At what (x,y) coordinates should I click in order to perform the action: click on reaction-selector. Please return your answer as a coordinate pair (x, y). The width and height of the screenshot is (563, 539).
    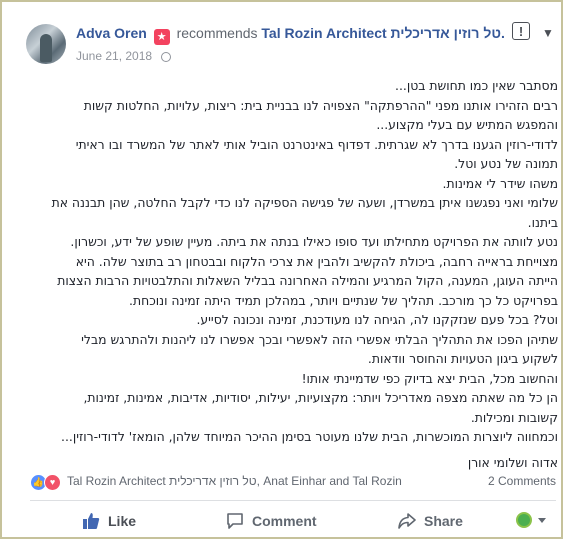
    Looking at the image, I should click on (531, 520).